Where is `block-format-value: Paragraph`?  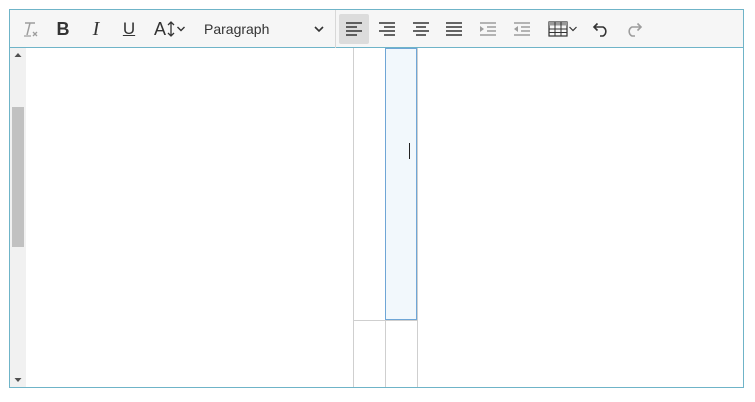 block-format-value: Paragraph is located at coordinates (237, 29).